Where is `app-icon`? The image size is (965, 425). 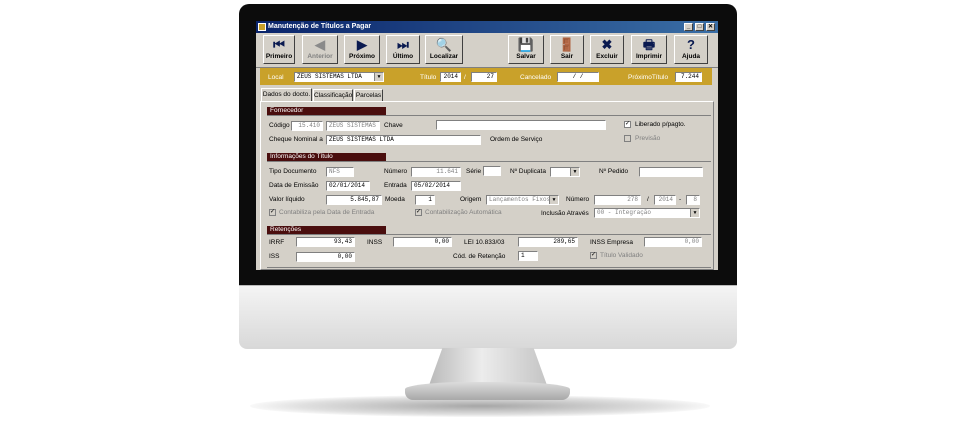
app-icon is located at coordinates (262, 27).